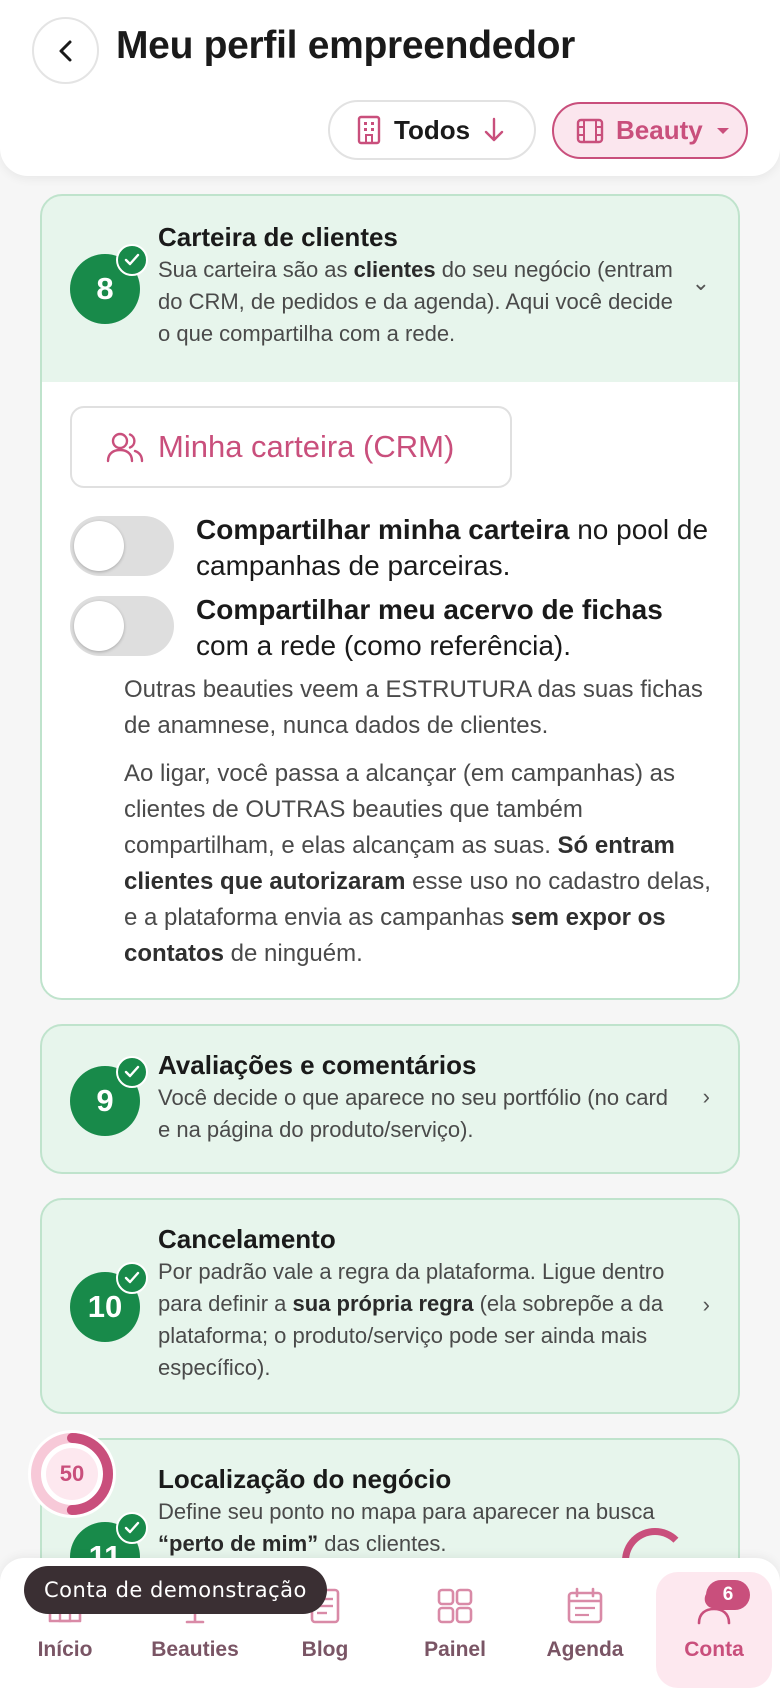 This screenshot has width=780, height=1688. I want to click on calendar-icon, so click(585, 1605).